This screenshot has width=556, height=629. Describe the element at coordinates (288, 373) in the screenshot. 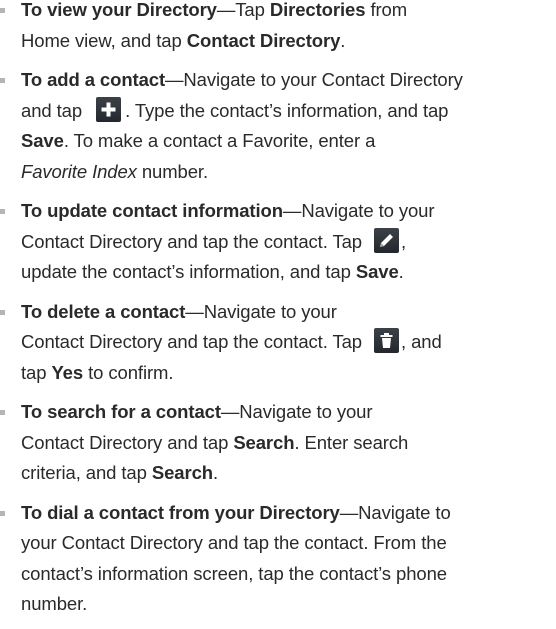

I see `text-line: tap Yes to confirm.` at that location.